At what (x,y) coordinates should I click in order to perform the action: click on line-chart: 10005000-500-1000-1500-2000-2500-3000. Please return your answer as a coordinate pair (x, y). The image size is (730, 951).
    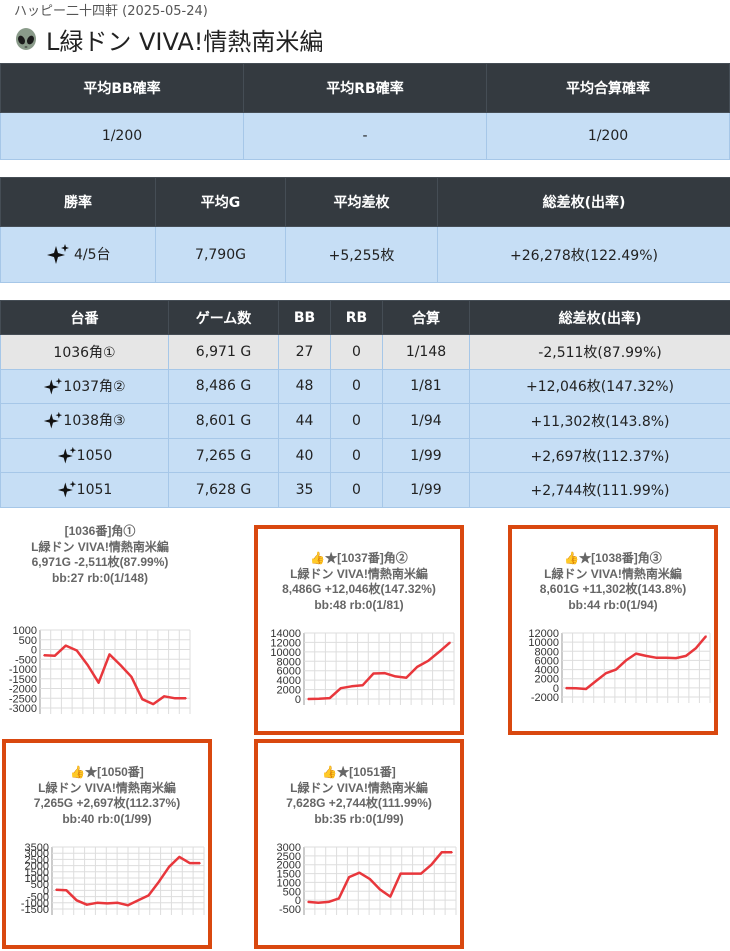
    Looking at the image, I should click on (100, 670).